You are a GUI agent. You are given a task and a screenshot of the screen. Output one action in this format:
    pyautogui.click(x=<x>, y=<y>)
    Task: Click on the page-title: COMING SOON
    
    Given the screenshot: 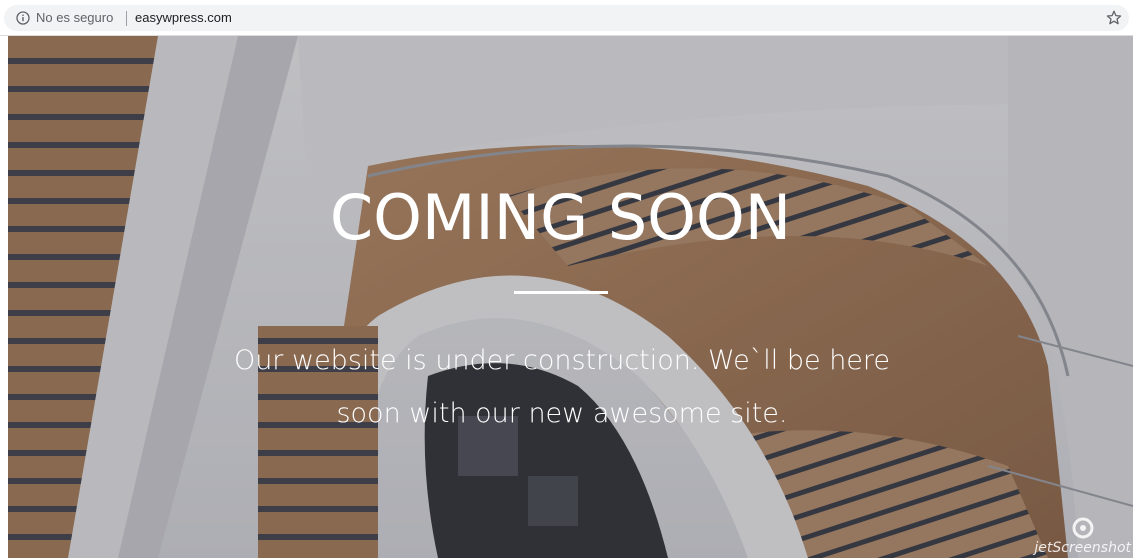 What is the action you would take?
    pyautogui.click(x=560, y=217)
    